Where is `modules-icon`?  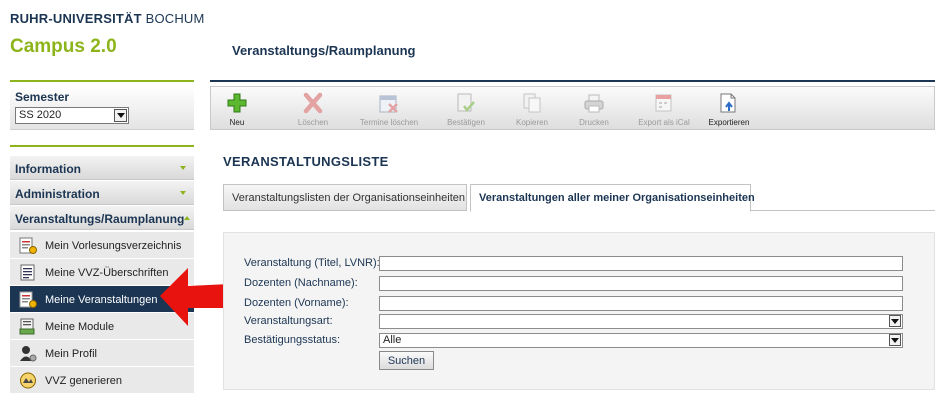
modules-icon is located at coordinates (27, 326).